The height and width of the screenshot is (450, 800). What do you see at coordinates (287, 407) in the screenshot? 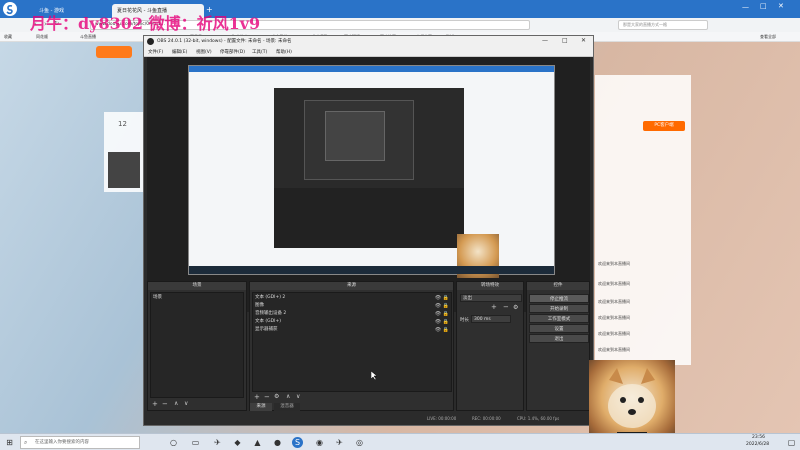
I see `tab-mixer: 混音器` at bounding box center [287, 407].